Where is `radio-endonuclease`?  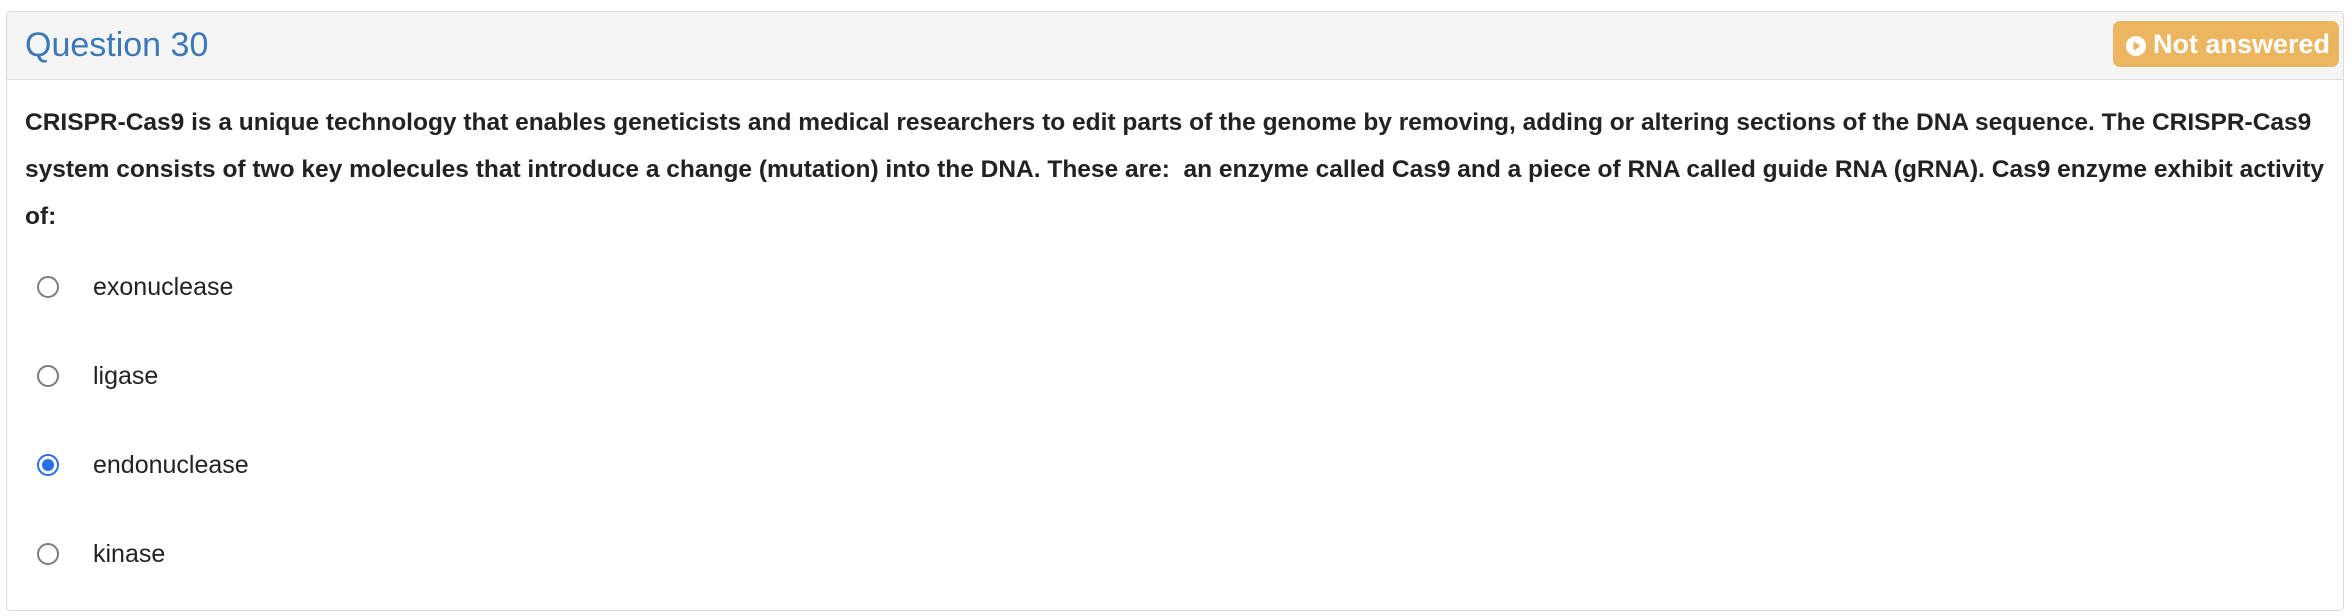
radio-endonuclease is located at coordinates (48, 465).